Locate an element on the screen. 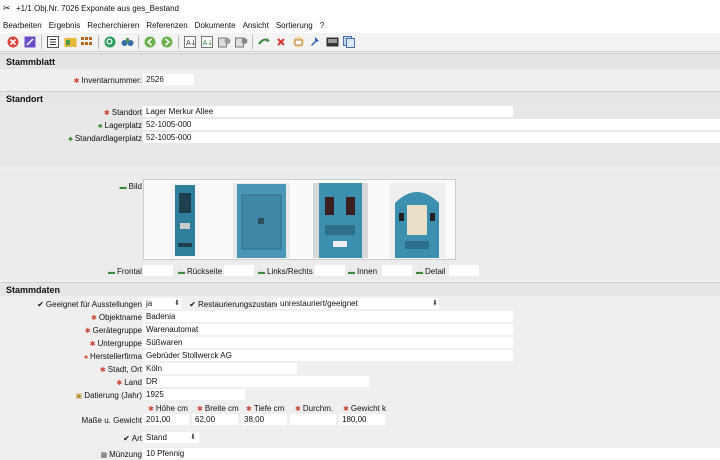 The width and height of the screenshot is (720, 460). menu-ergebnis: Ergebnis is located at coordinates (65, 25).